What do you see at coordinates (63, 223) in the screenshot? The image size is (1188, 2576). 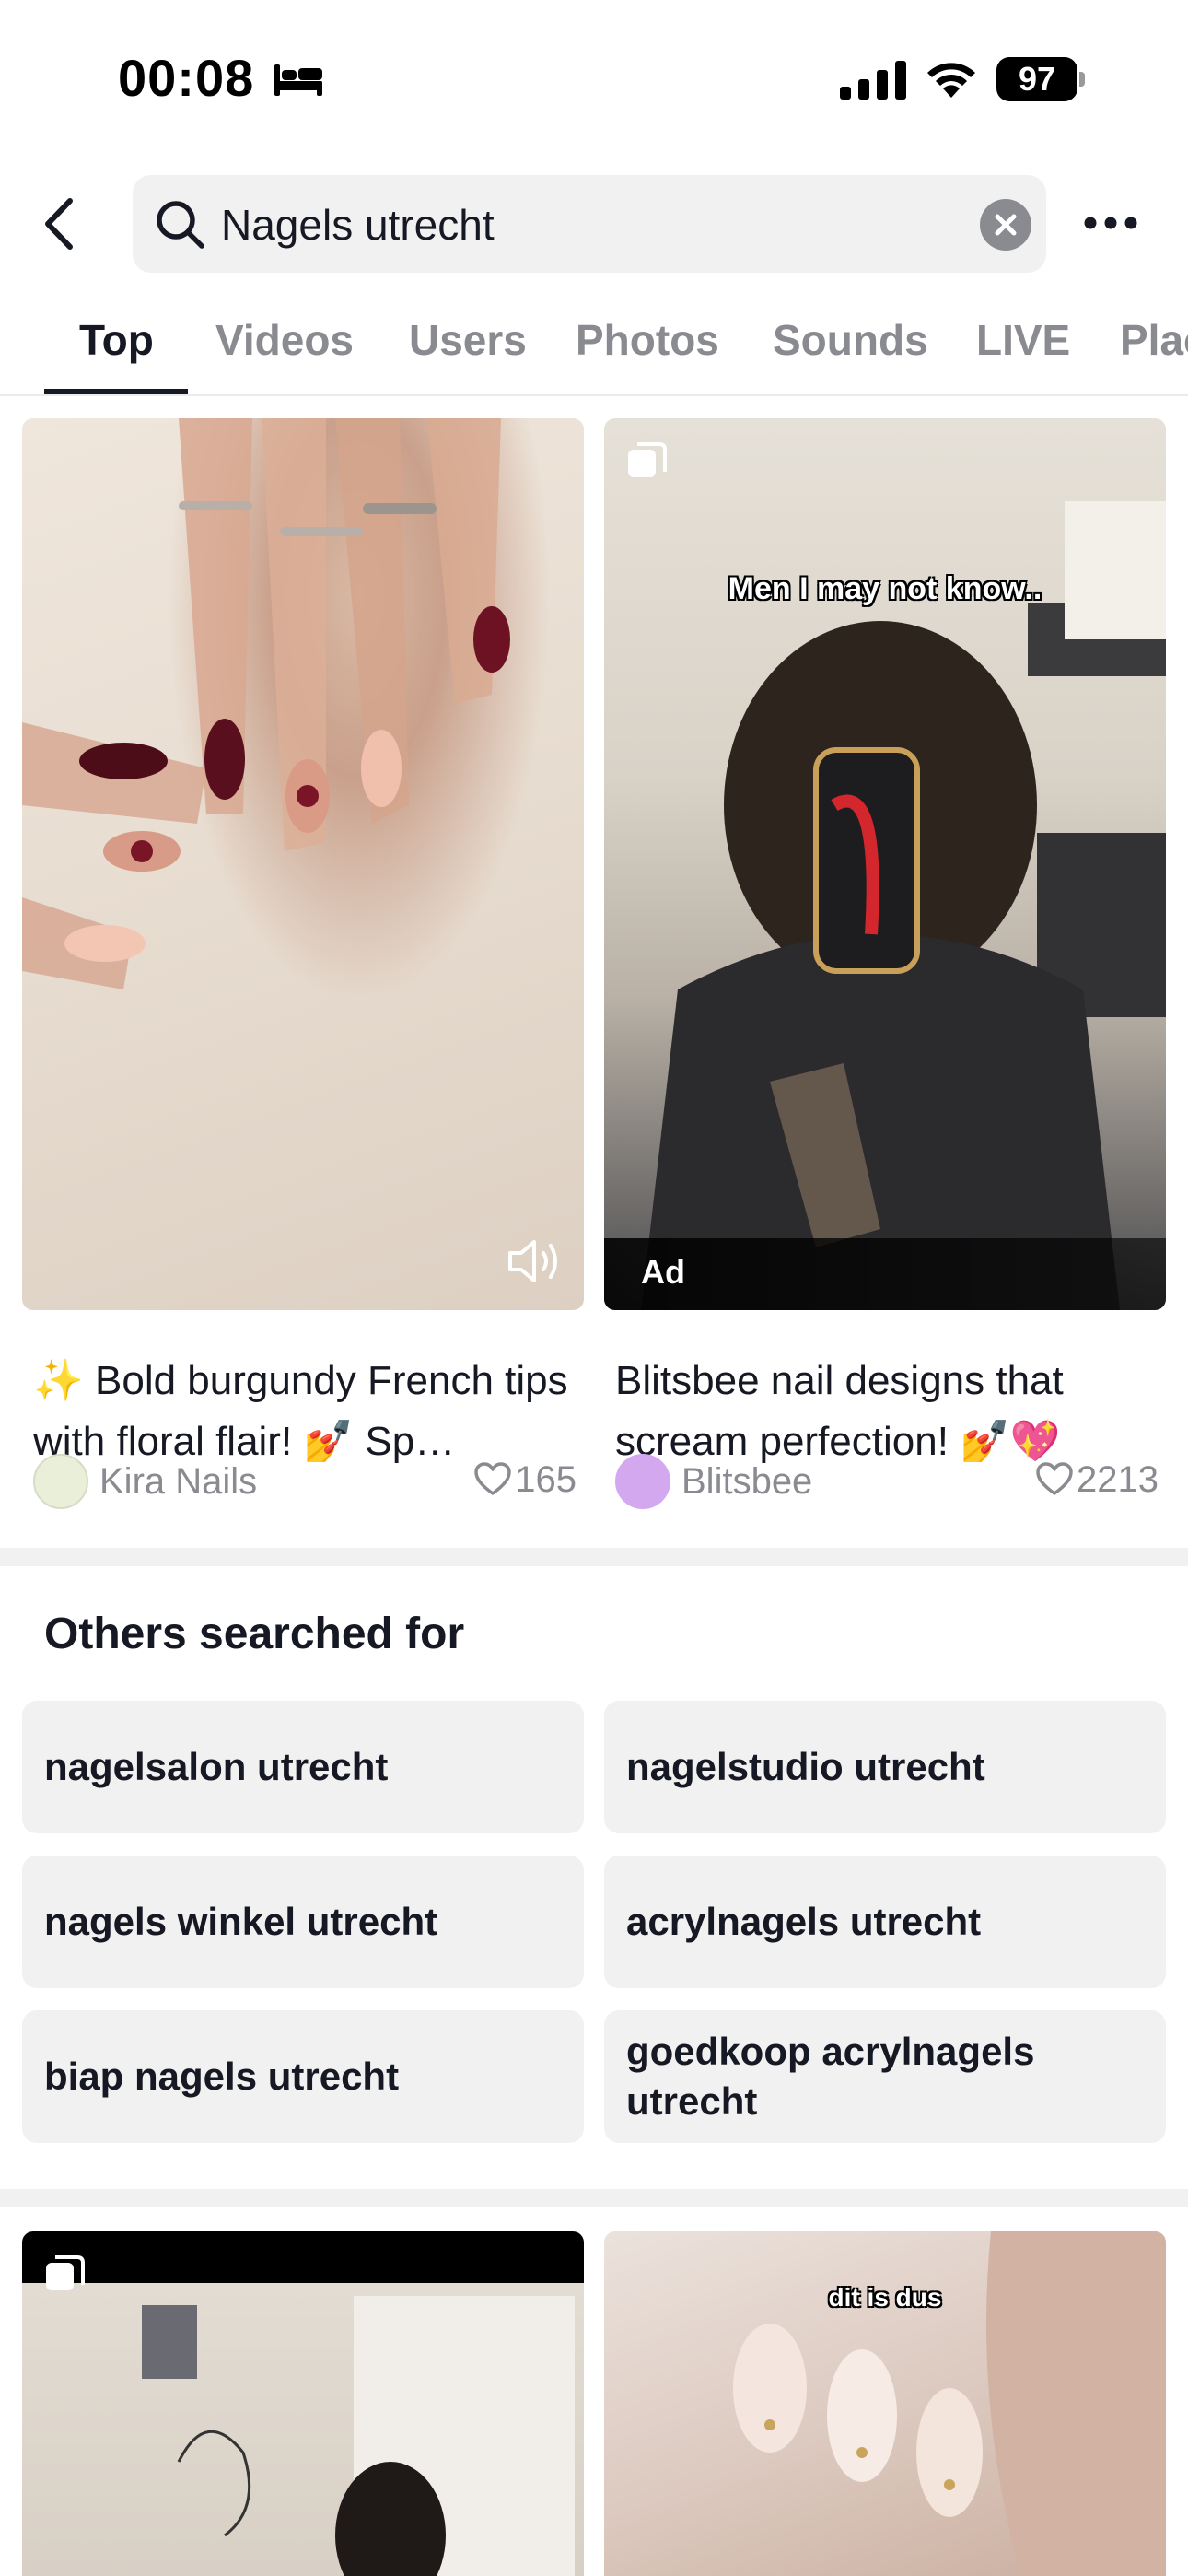 I see `back-arrow-icon` at bounding box center [63, 223].